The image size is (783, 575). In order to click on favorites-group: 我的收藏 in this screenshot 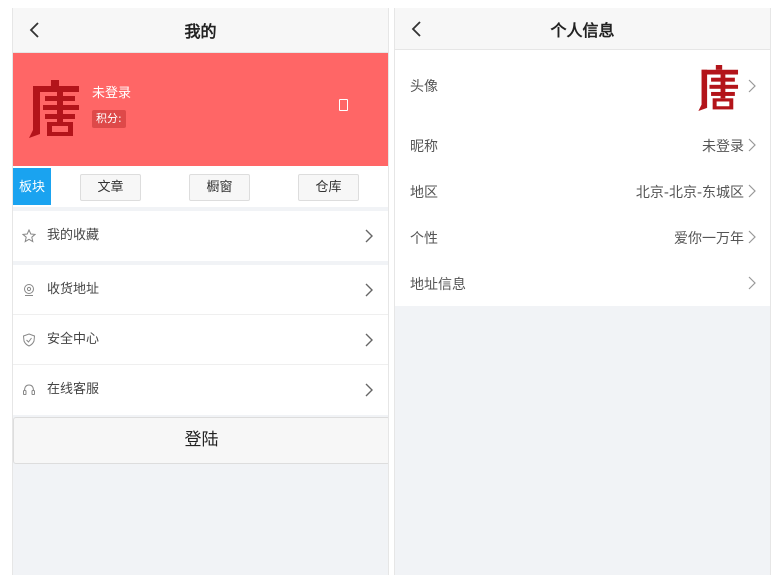, I will do `click(200, 236)`.